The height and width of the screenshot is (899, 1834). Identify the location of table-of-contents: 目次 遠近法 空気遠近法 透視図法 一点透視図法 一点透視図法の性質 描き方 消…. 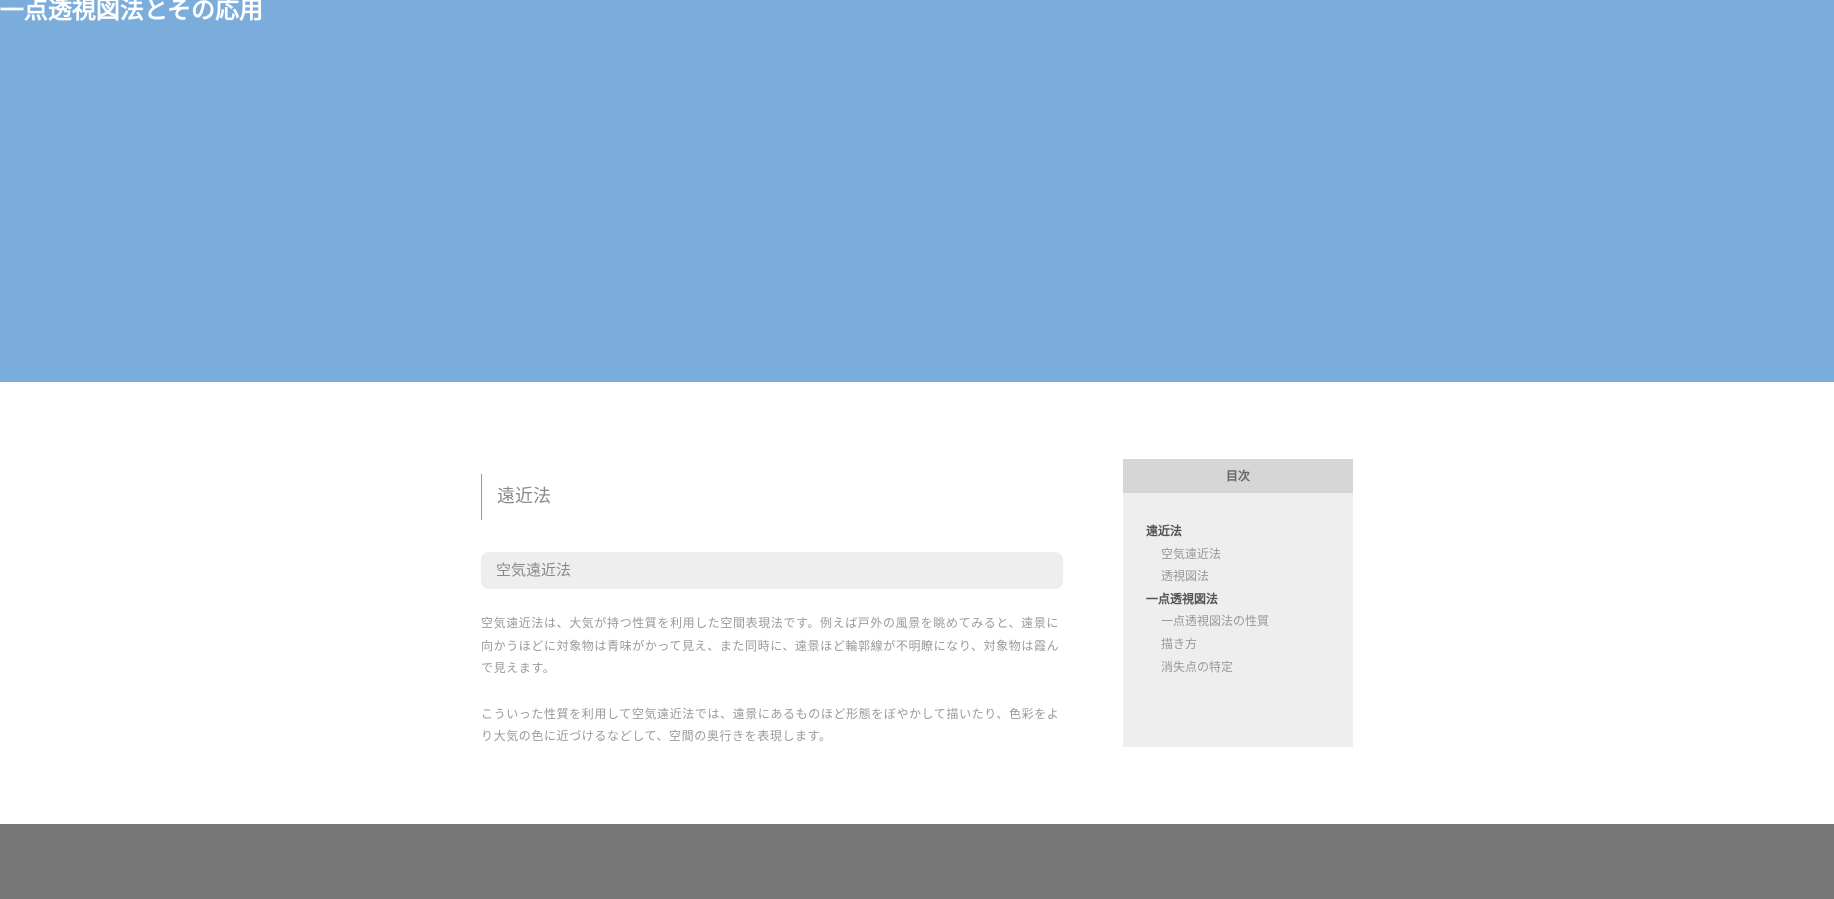
(1238, 603).